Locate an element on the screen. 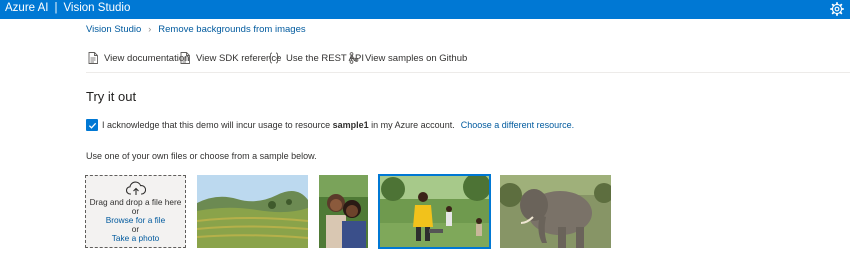 The image size is (850, 263). try-it-out-heading: Try it out is located at coordinates (111, 96).